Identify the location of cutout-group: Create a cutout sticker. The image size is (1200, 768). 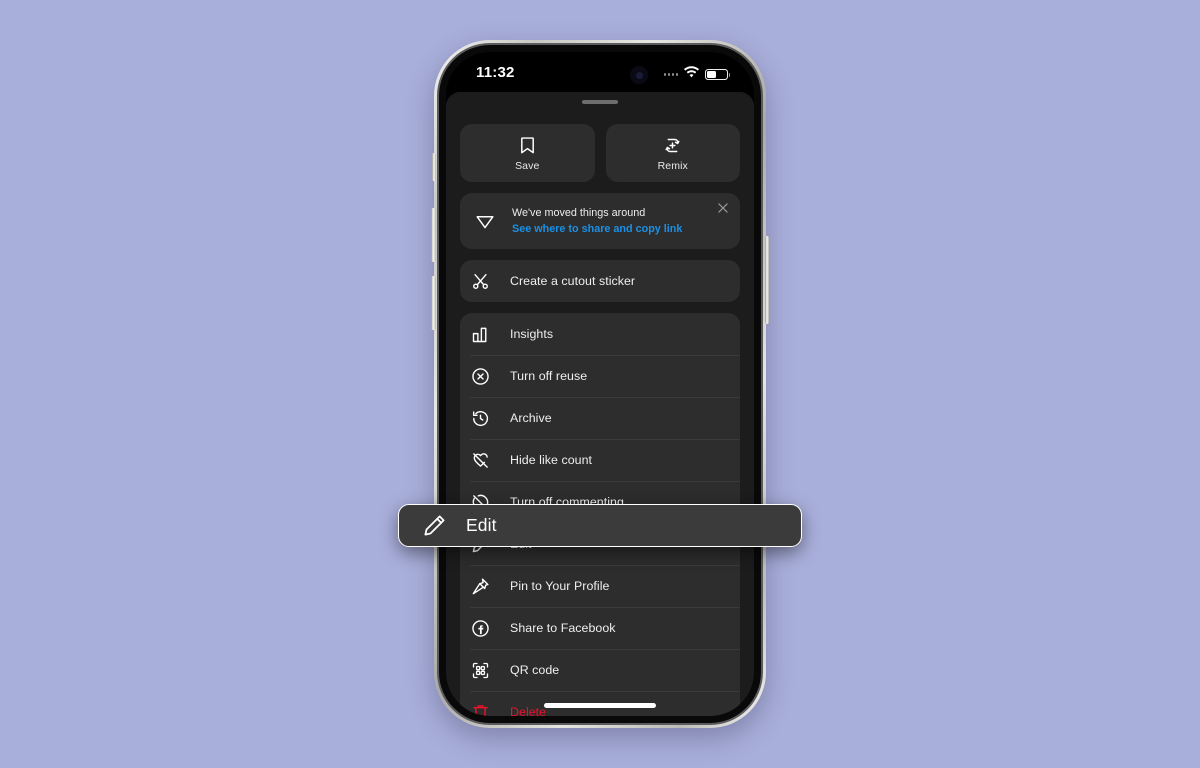
(600, 281).